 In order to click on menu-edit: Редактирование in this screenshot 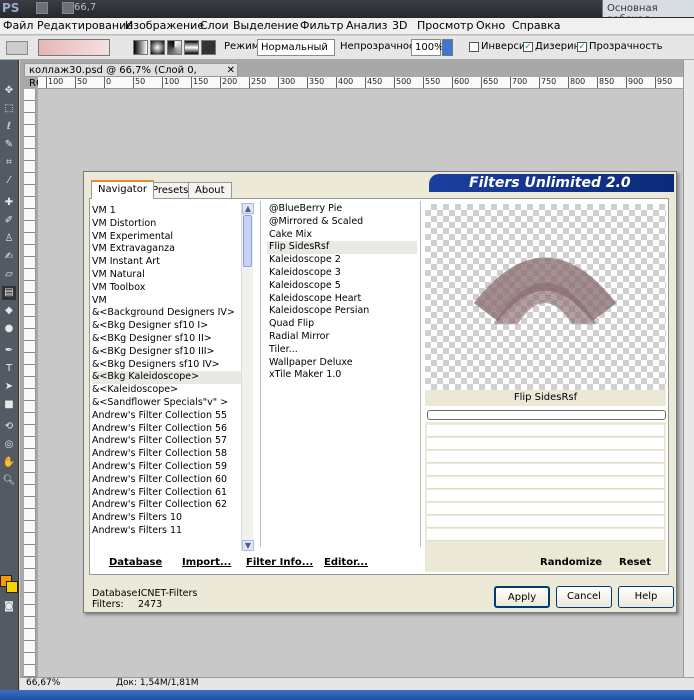, I will do `click(85, 25)`.